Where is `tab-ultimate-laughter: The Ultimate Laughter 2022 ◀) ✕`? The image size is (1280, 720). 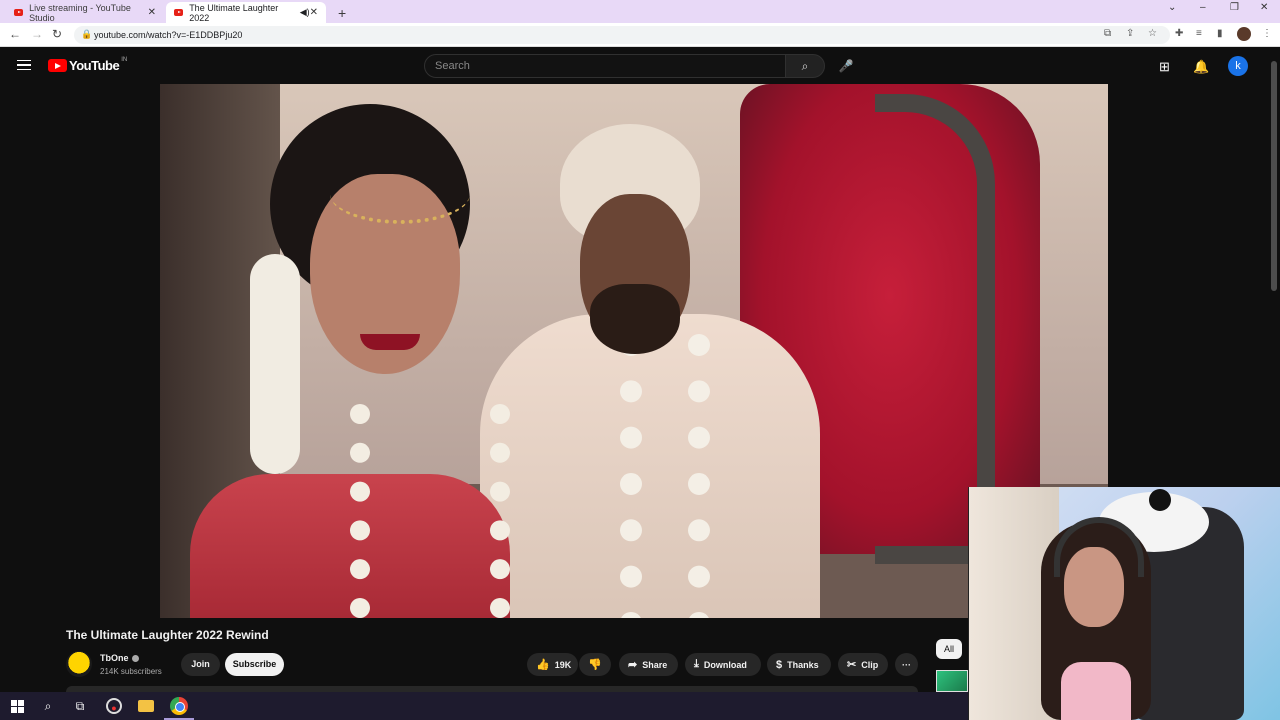
tab-ultimate-laughter: The Ultimate Laughter 2022 ◀) ✕ is located at coordinates (246, 12).